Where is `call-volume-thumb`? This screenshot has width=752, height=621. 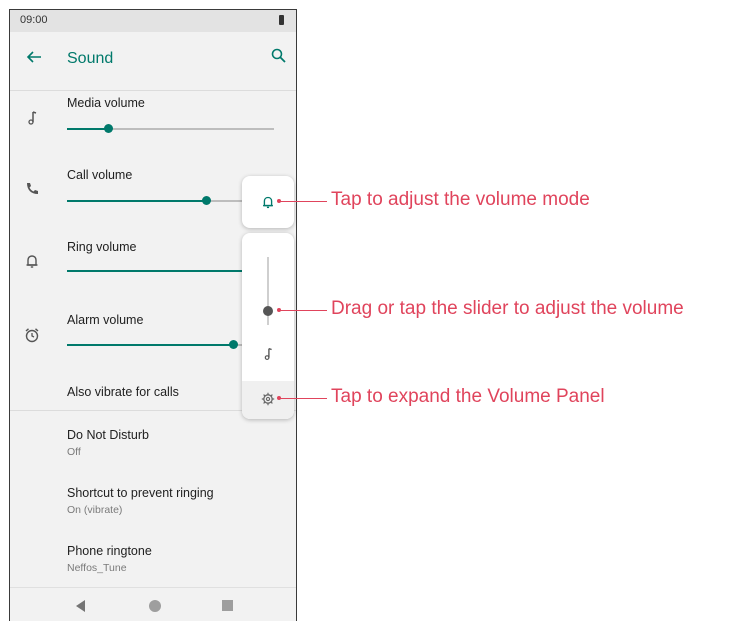 call-volume-thumb is located at coordinates (206, 200).